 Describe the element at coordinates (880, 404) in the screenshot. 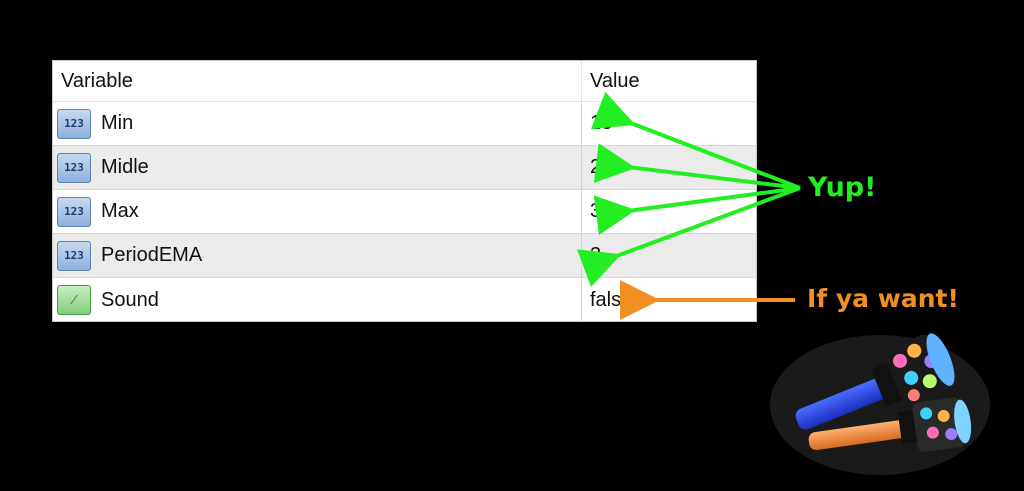

I see `party-blower-illustration` at that location.